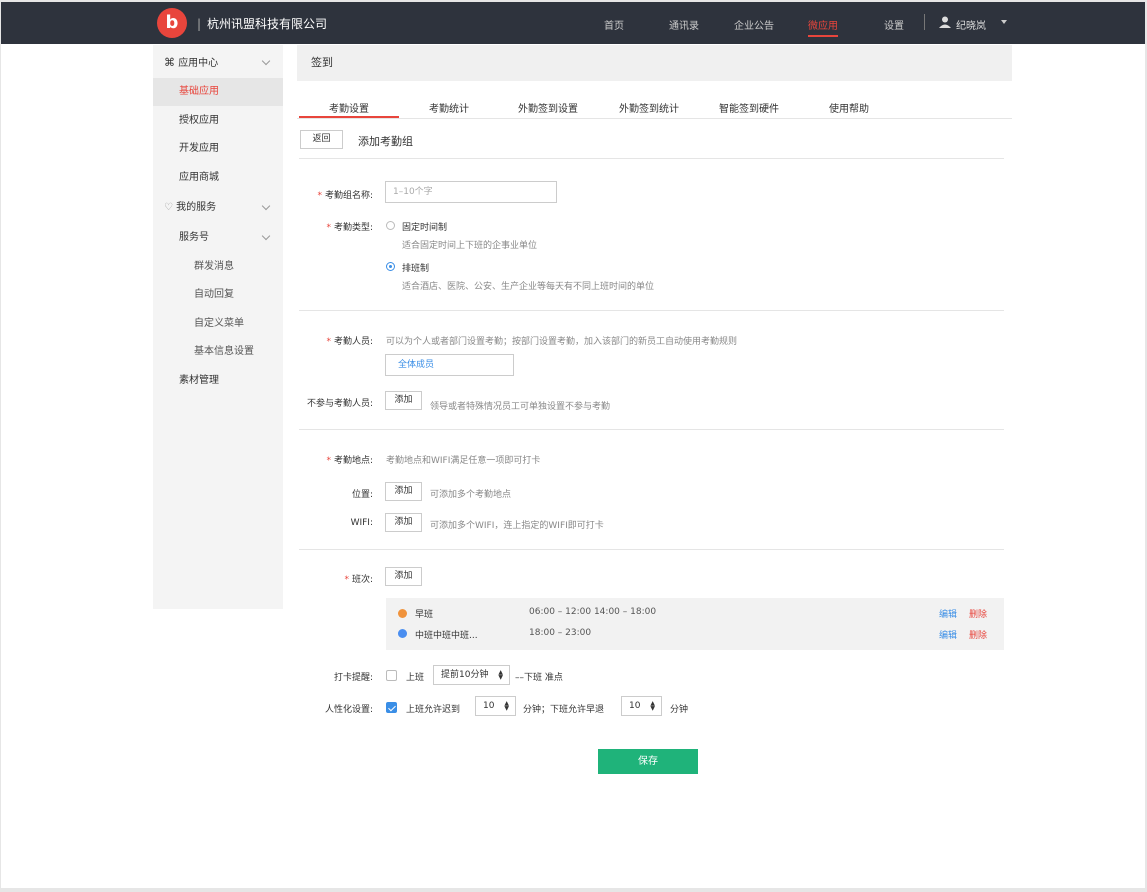 The width and height of the screenshot is (1147, 892). I want to click on sidebar-item-app-store: 应用商城, so click(218, 178).